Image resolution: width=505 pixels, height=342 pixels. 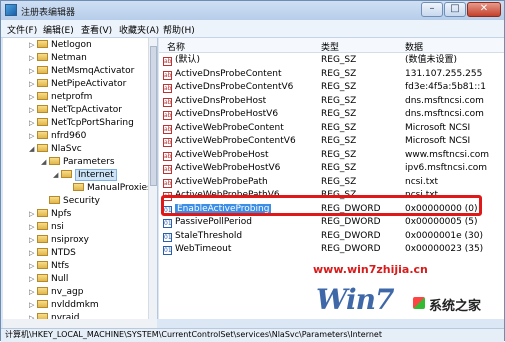 I want to click on column-type-header: 类型, so click(x=330, y=46).